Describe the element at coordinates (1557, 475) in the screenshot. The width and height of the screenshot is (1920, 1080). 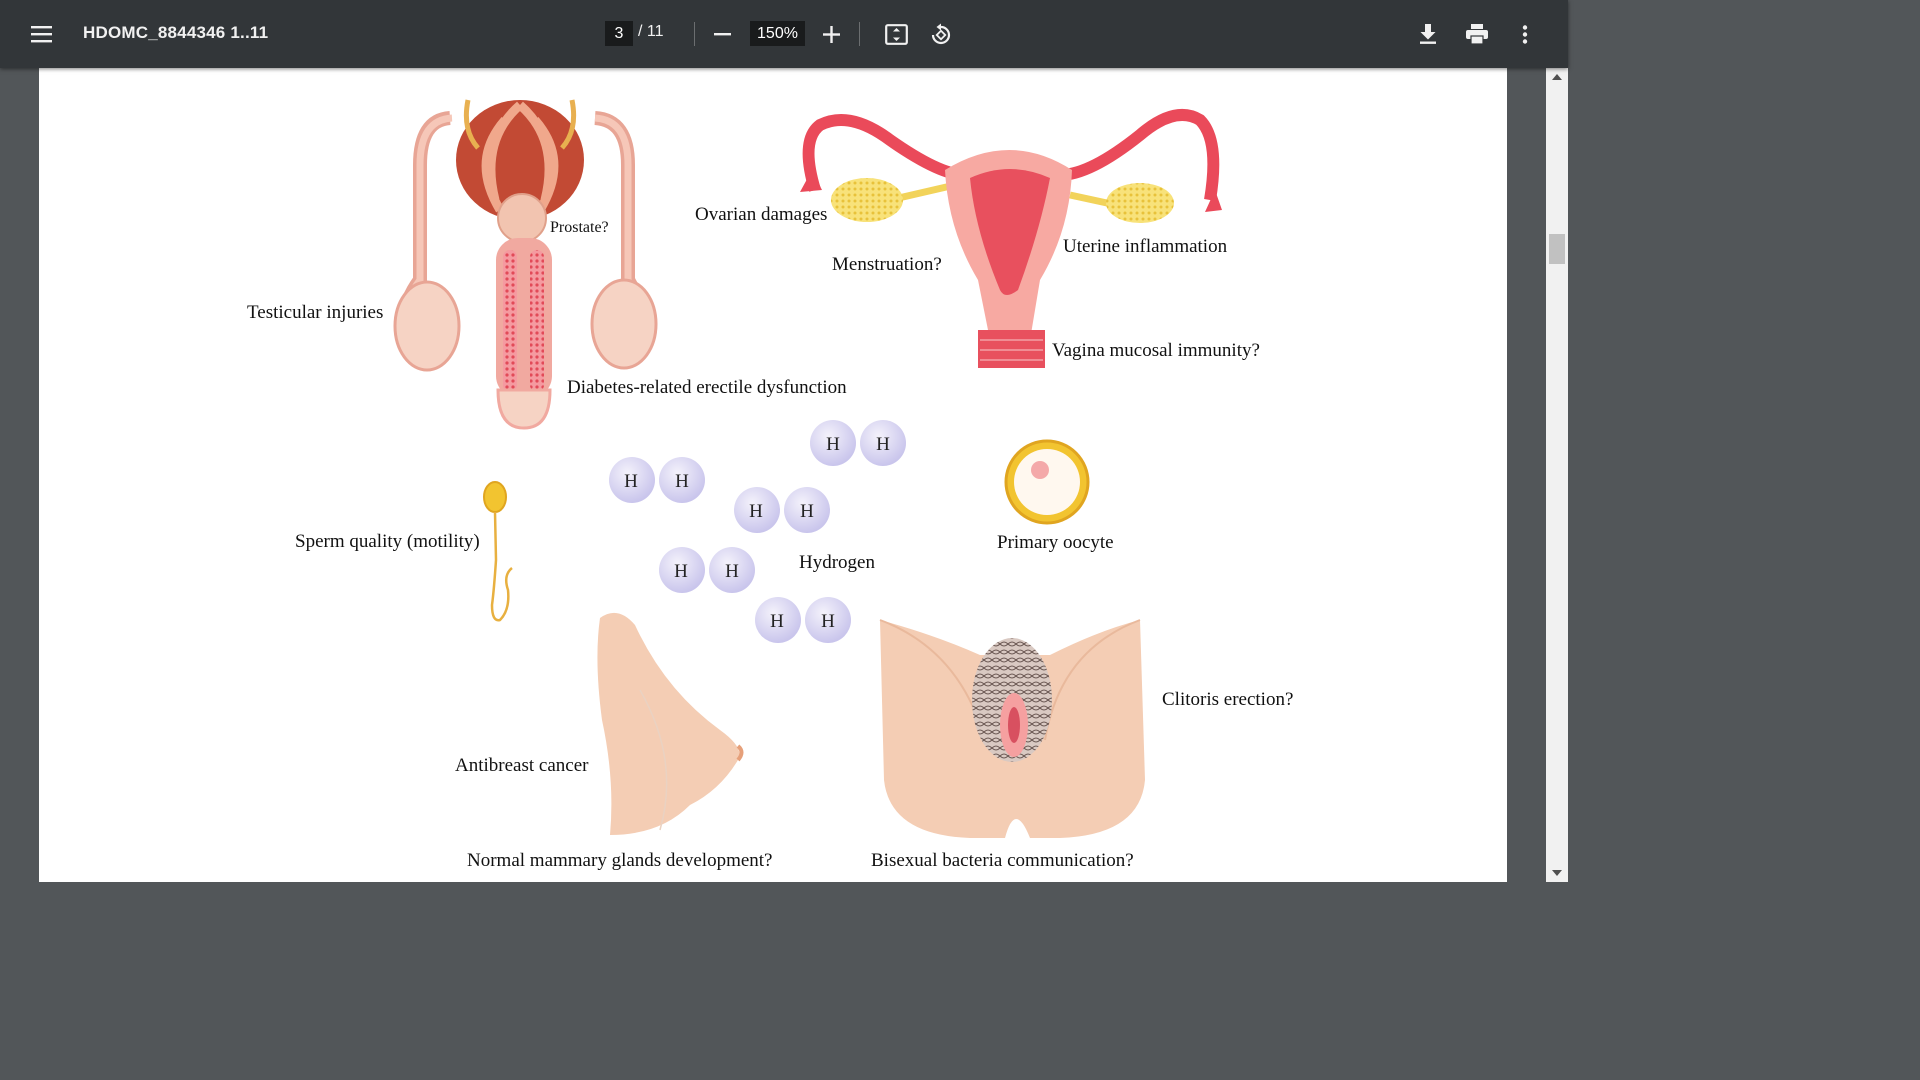
I see `vertical-scrollbar` at that location.